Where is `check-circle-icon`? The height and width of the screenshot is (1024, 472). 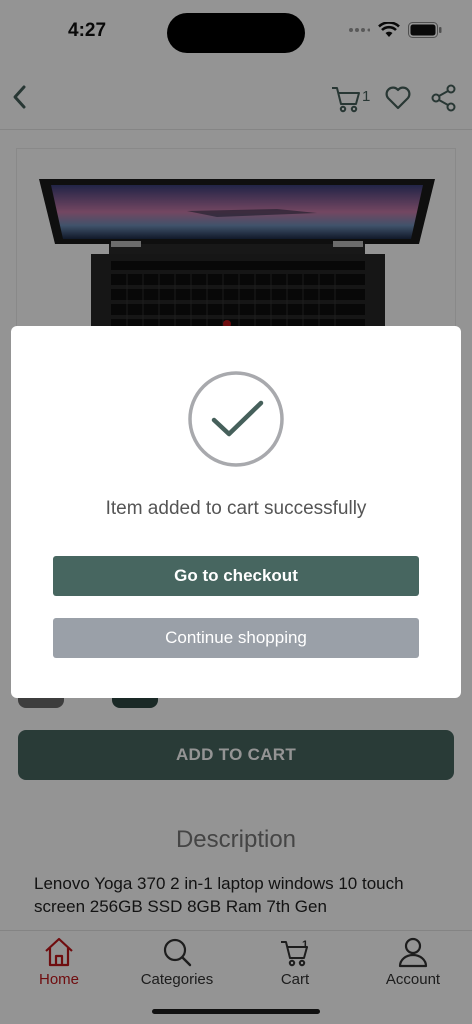
check-circle-icon is located at coordinates (236, 419).